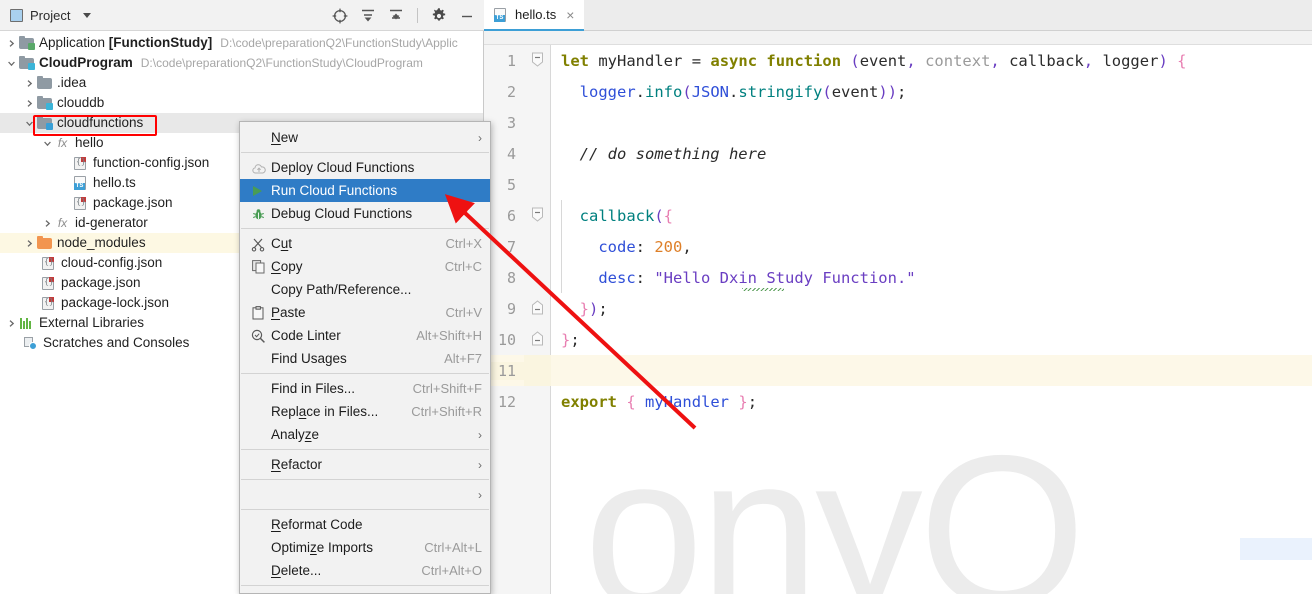  Describe the element at coordinates (101, 242) in the screenshot. I see `tree-label: node_modules` at that location.